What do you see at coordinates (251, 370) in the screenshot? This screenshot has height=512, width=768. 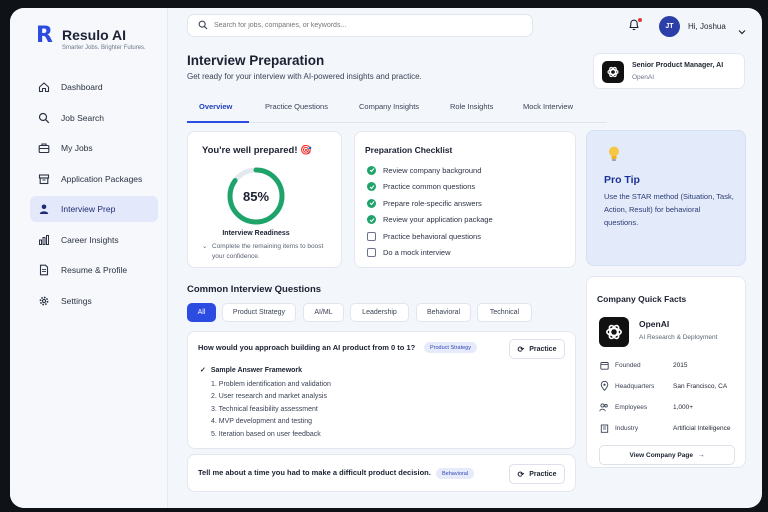 I see `answer-framework-heading: ✓ Sample Answer Framework` at bounding box center [251, 370].